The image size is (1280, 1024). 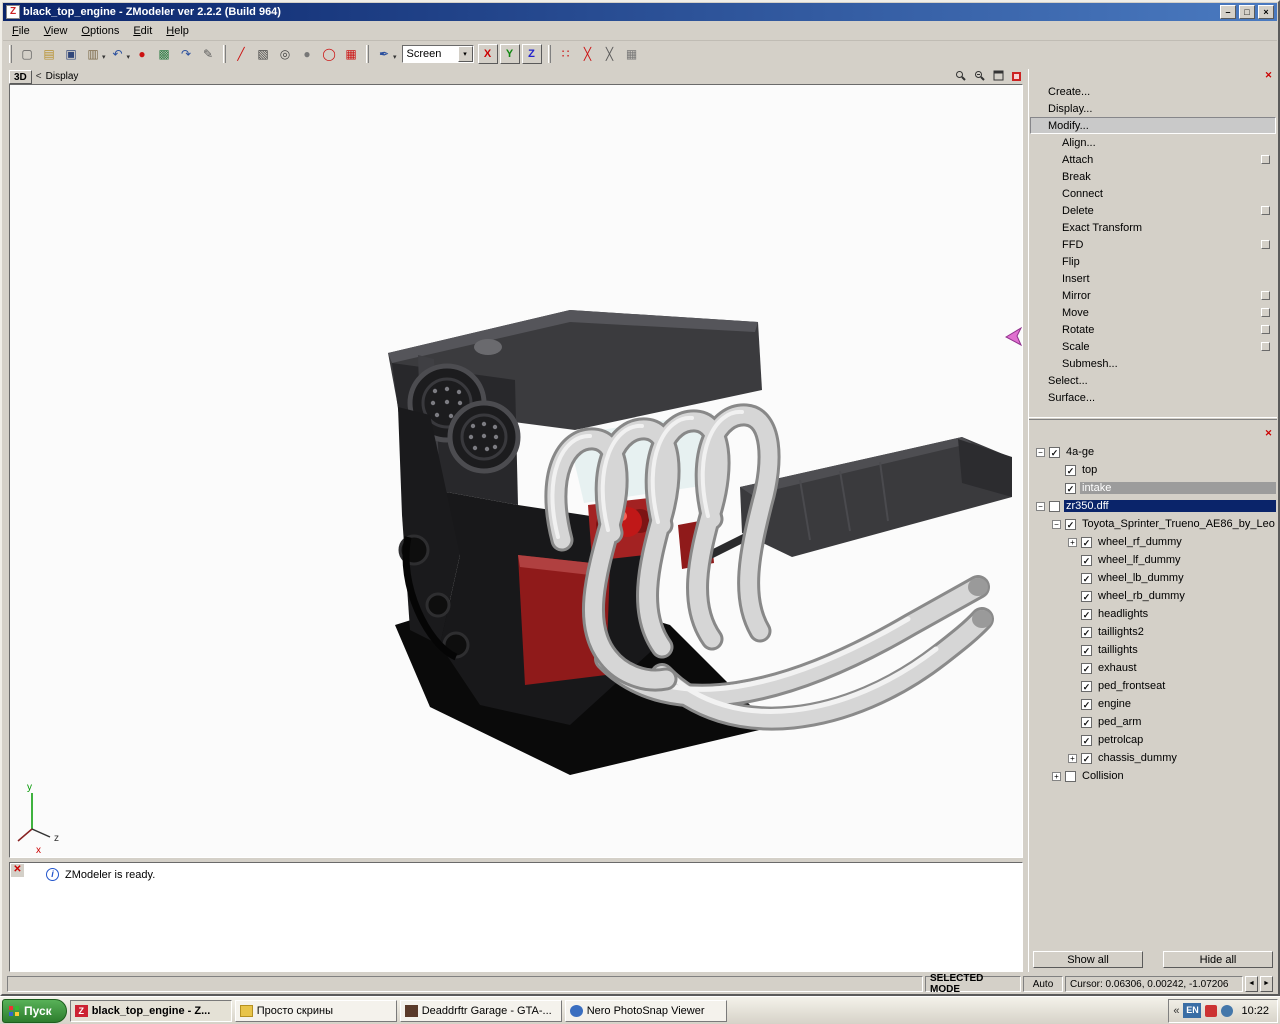 I want to click on tree-item-taillights: ✓ taillights, so click(x=1153, y=650).